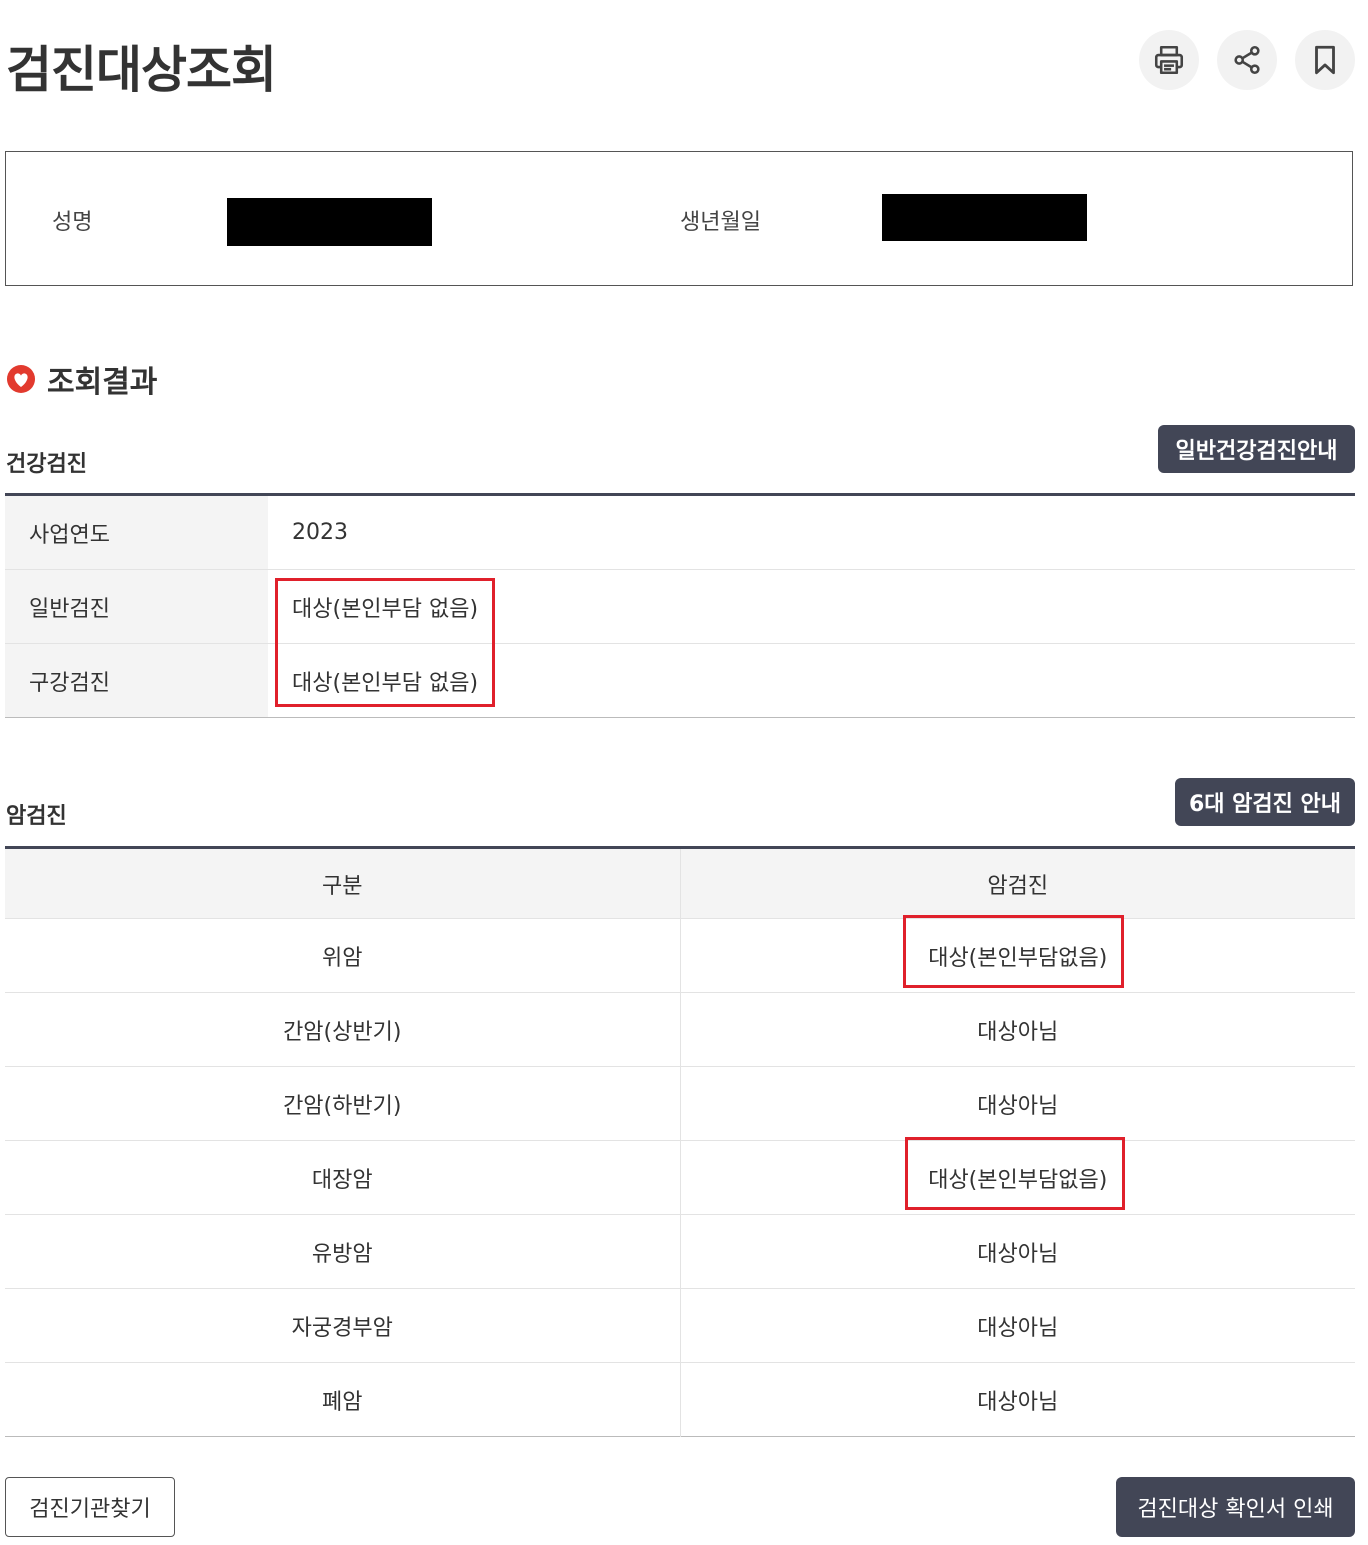  I want to click on page-title: 검진대상조회, so click(141, 70).